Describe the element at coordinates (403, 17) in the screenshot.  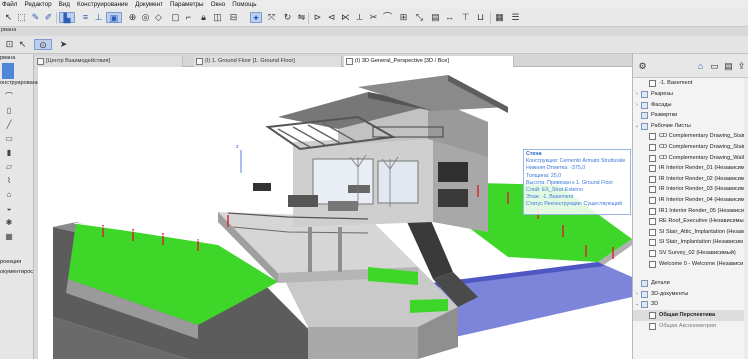
I see `explode-icon: ⊞` at that location.